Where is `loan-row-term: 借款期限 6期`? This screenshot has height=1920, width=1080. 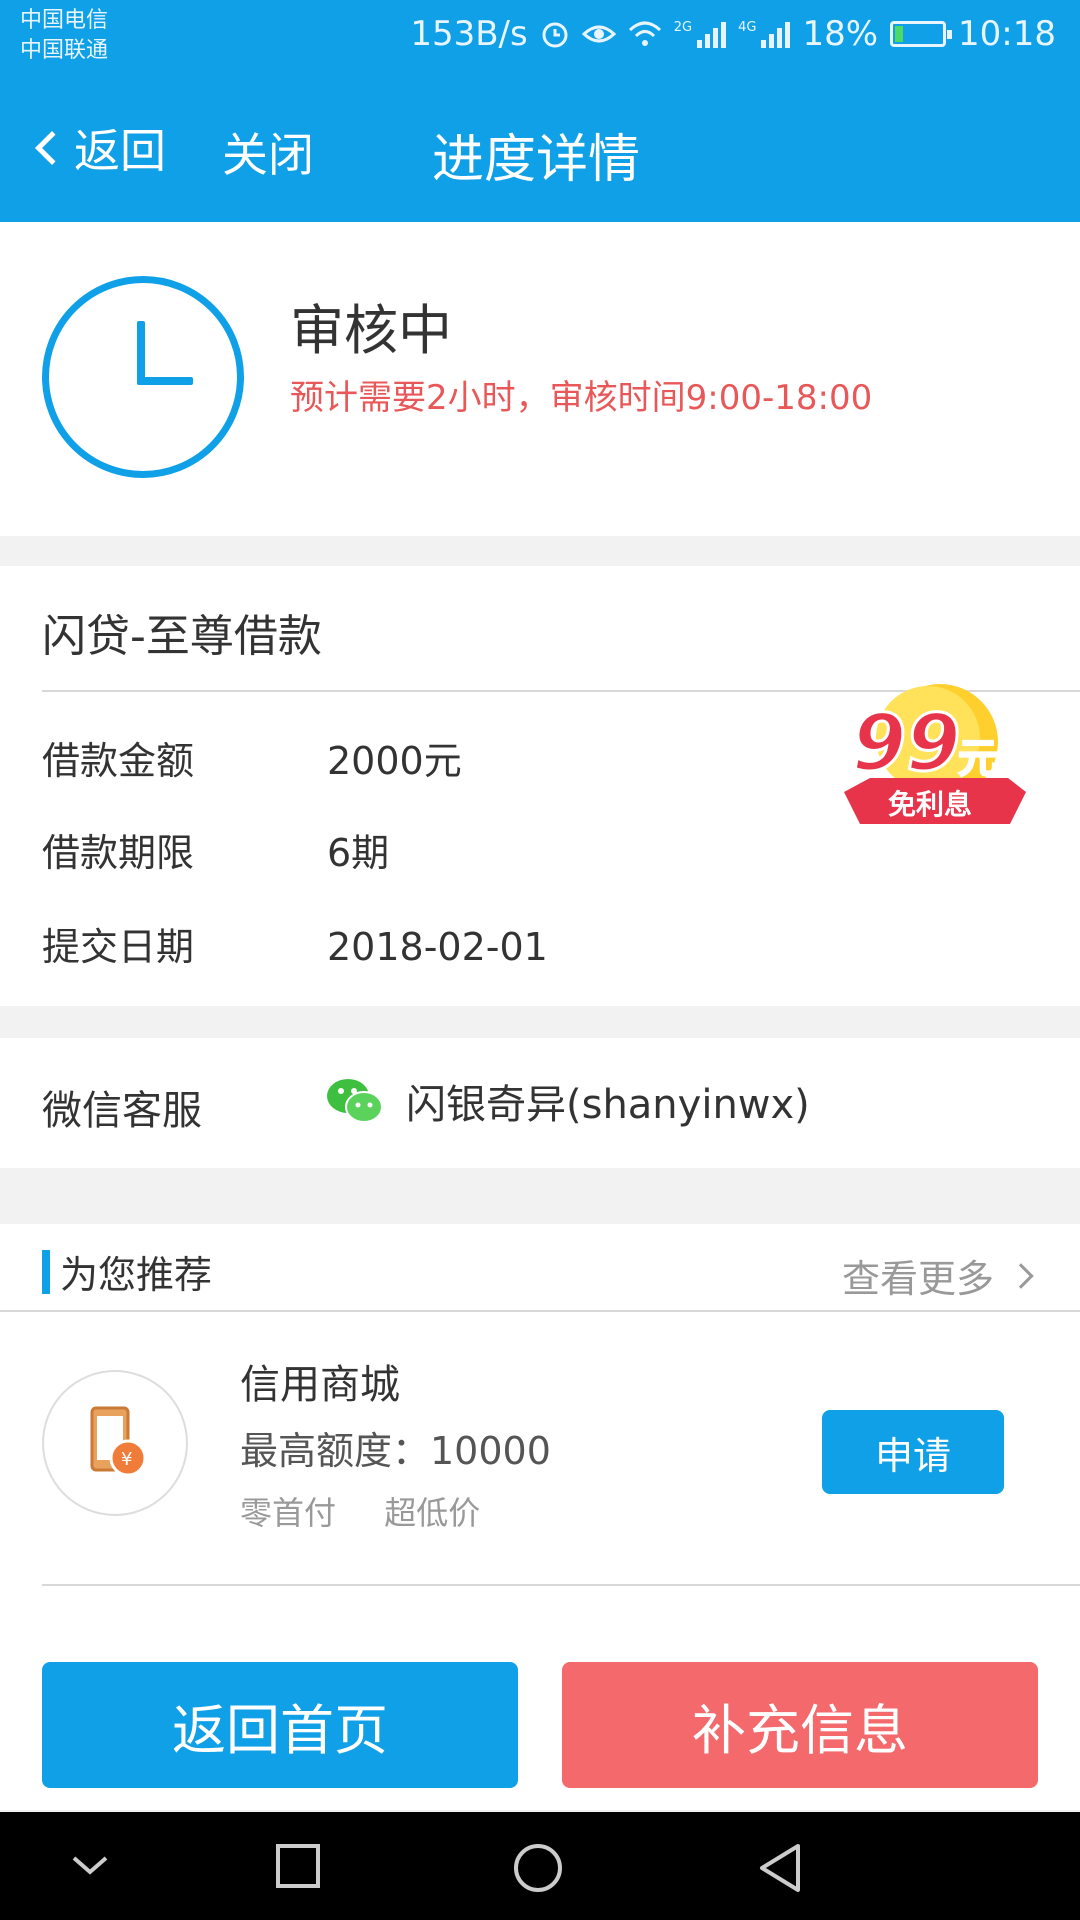 loan-row-term: 借款期限 6期 is located at coordinates (215, 849).